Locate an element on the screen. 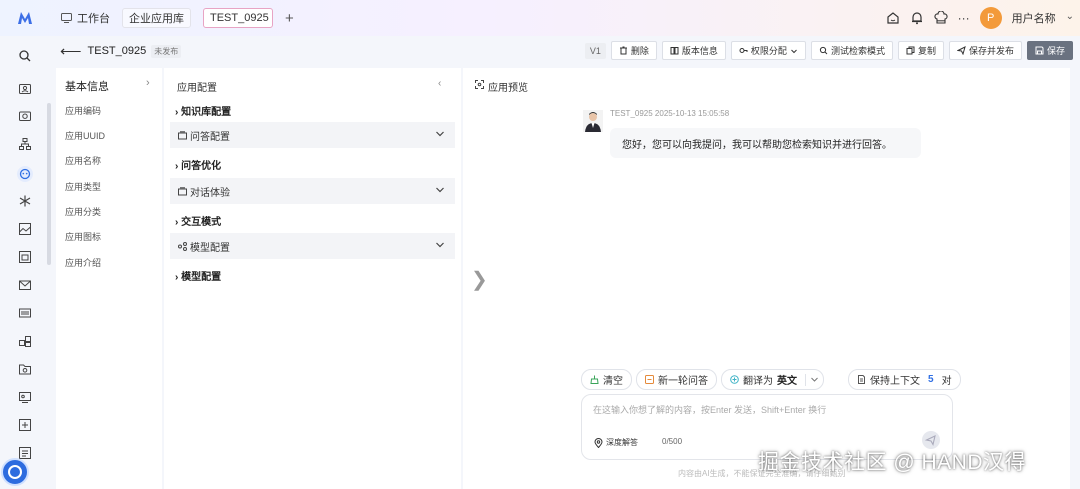 This screenshot has width=1080, height=489. barcode-icon is located at coordinates (25, 313).